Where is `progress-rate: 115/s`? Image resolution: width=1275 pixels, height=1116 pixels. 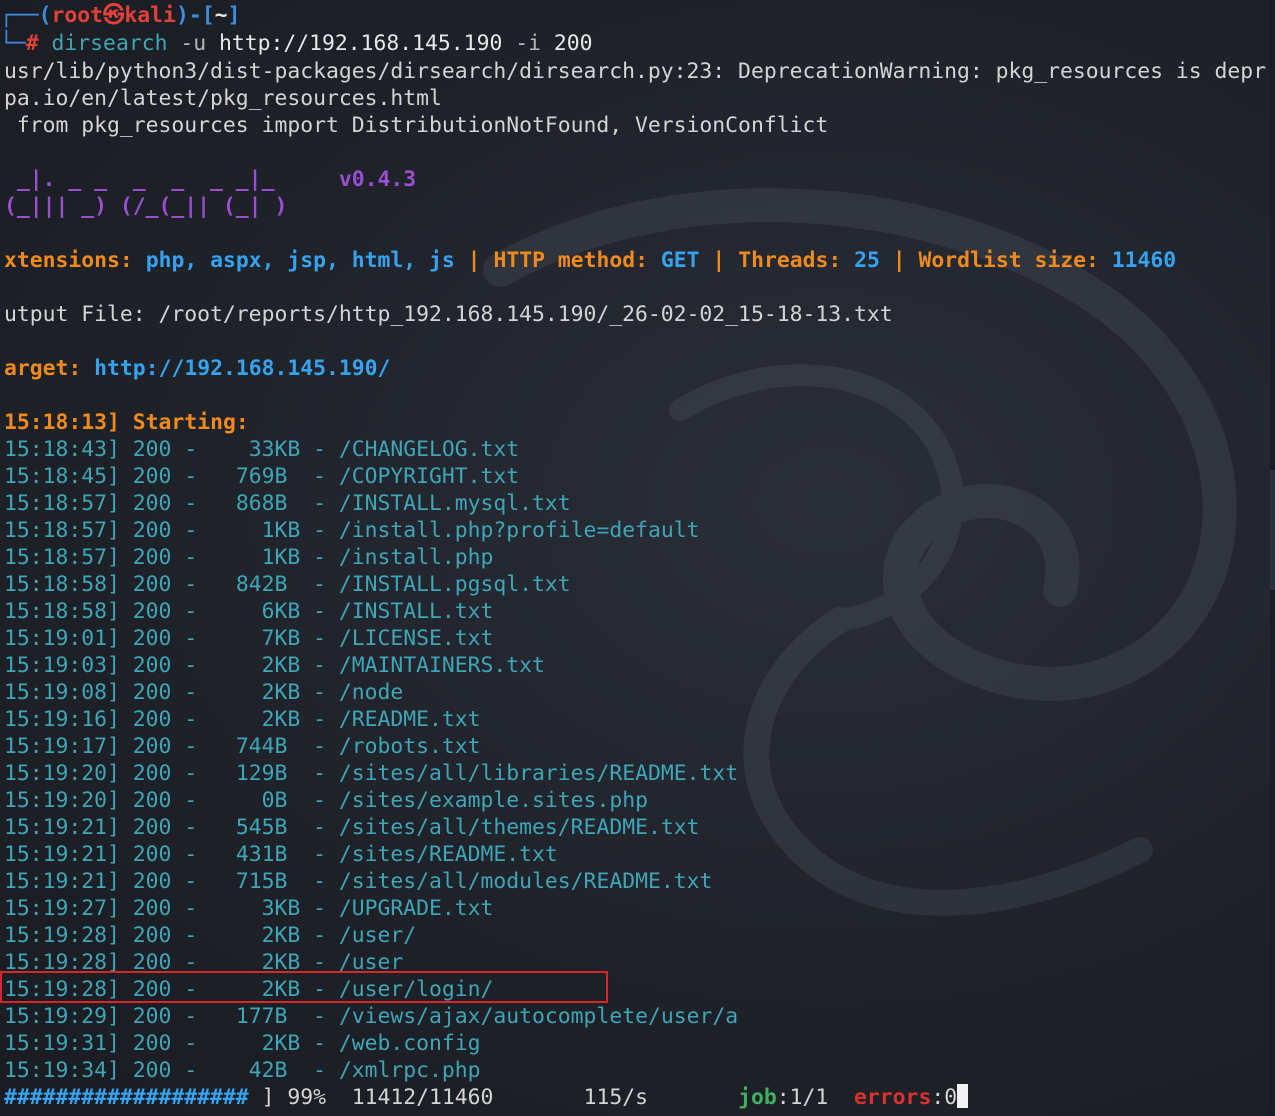 progress-rate: 115/s is located at coordinates (615, 1097).